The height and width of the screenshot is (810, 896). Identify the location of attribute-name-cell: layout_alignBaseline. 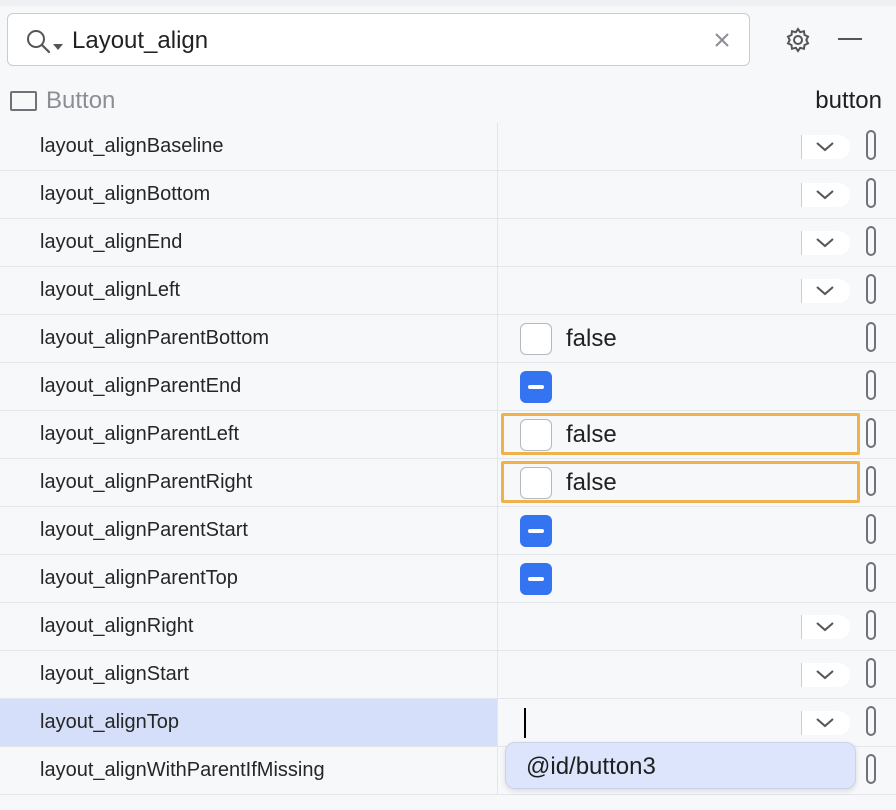
(249, 146).